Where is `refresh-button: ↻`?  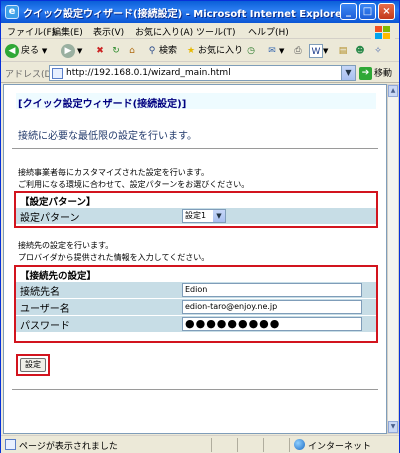
refresh-button: ↻ is located at coordinates (116, 51).